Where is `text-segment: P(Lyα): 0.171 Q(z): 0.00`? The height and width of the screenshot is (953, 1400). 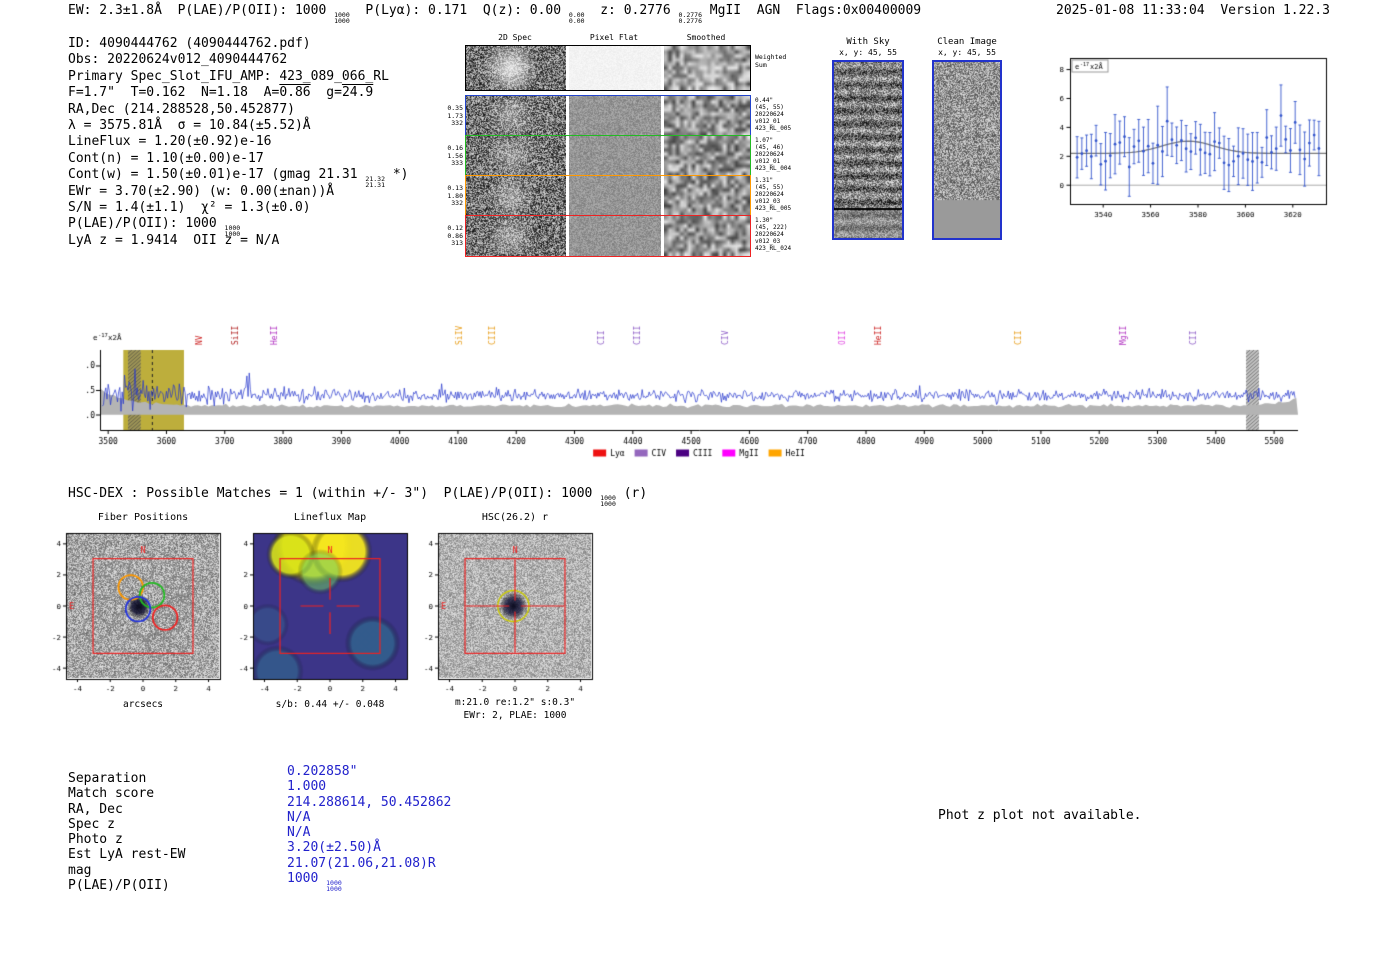 text-segment: P(Lyα): 0.171 Q(z): 0.00 is located at coordinates (459, 10).